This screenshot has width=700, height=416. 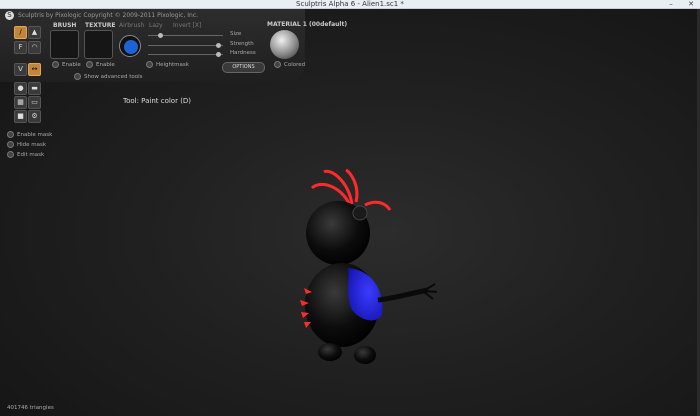 I want to click on bump-tool: ◠, so click(x=34, y=47).